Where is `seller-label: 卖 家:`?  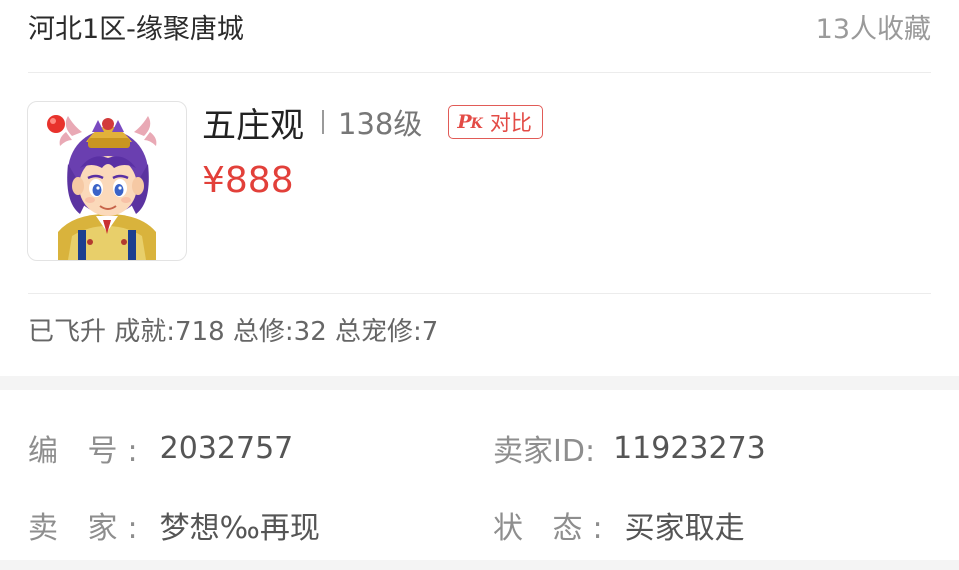
seller-label: 卖 家: is located at coordinates (88, 528).